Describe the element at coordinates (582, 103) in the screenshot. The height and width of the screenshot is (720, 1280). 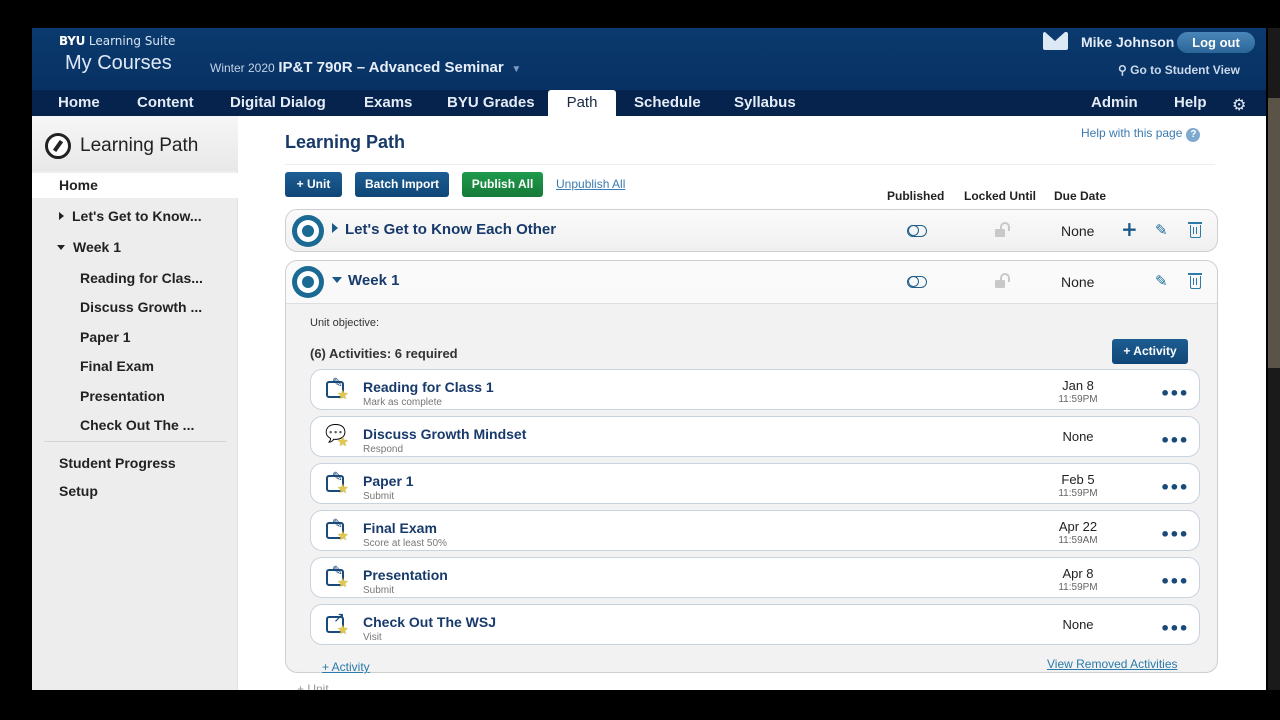
I see `tab-path: Path` at that location.